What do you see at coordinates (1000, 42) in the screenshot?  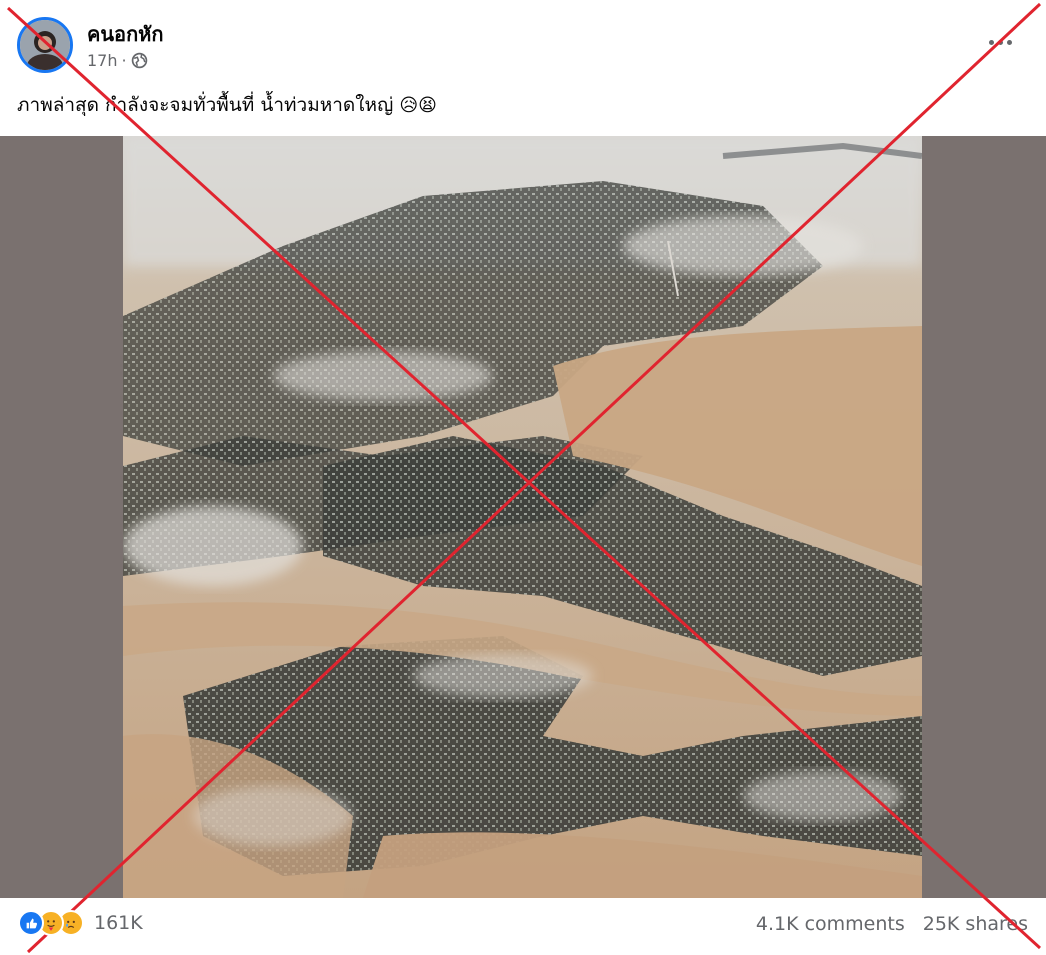 I see `more-options-button` at bounding box center [1000, 42].